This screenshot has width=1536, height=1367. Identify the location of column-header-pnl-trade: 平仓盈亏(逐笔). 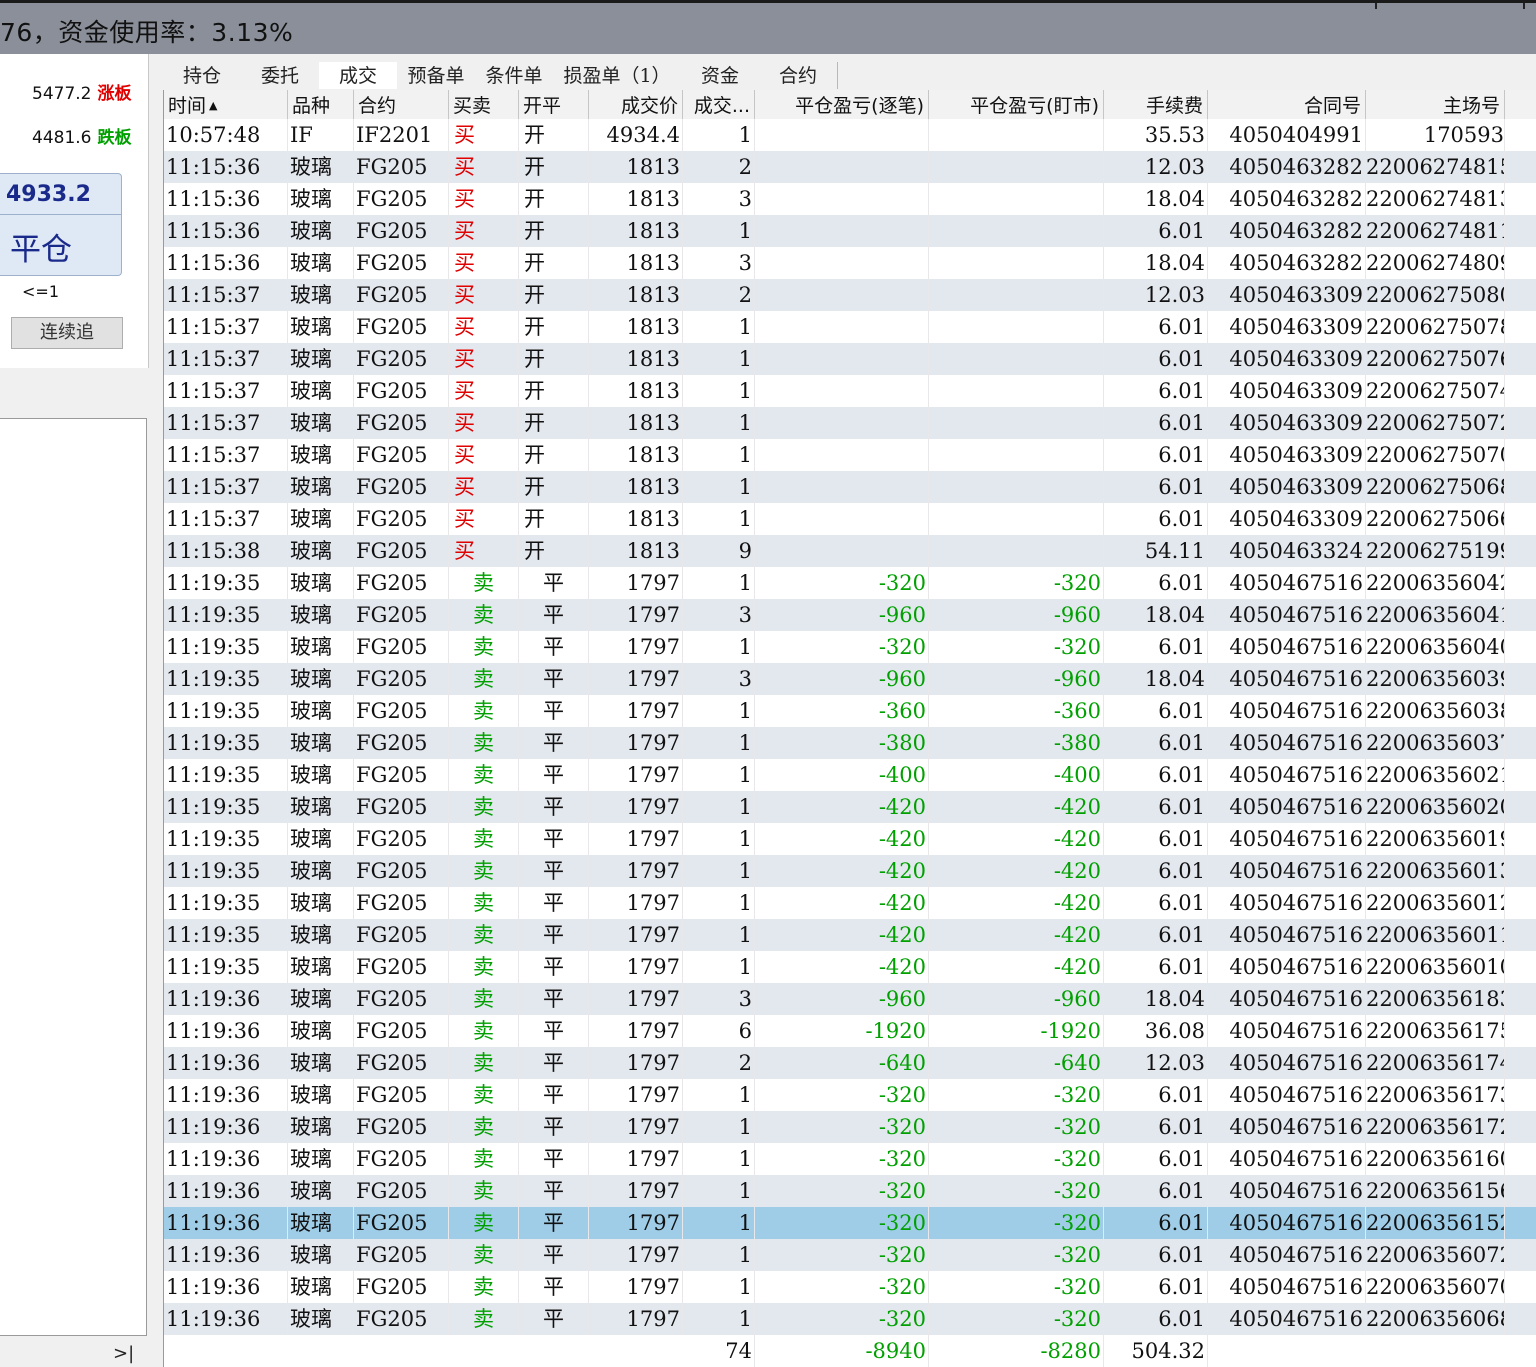
(842, 106).